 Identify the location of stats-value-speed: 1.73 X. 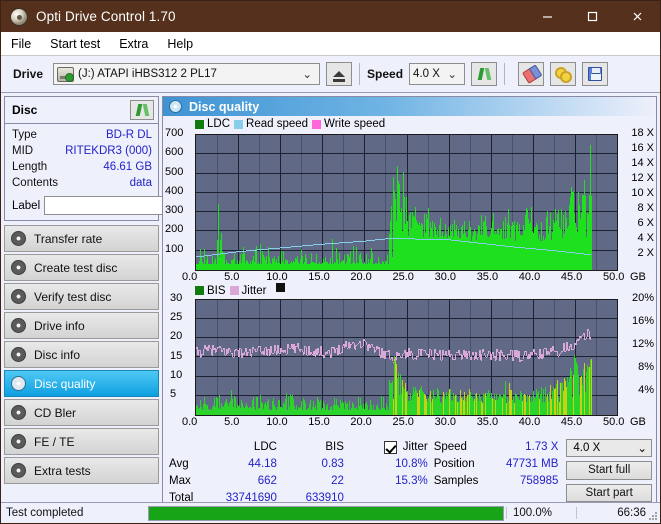
(542, 447).